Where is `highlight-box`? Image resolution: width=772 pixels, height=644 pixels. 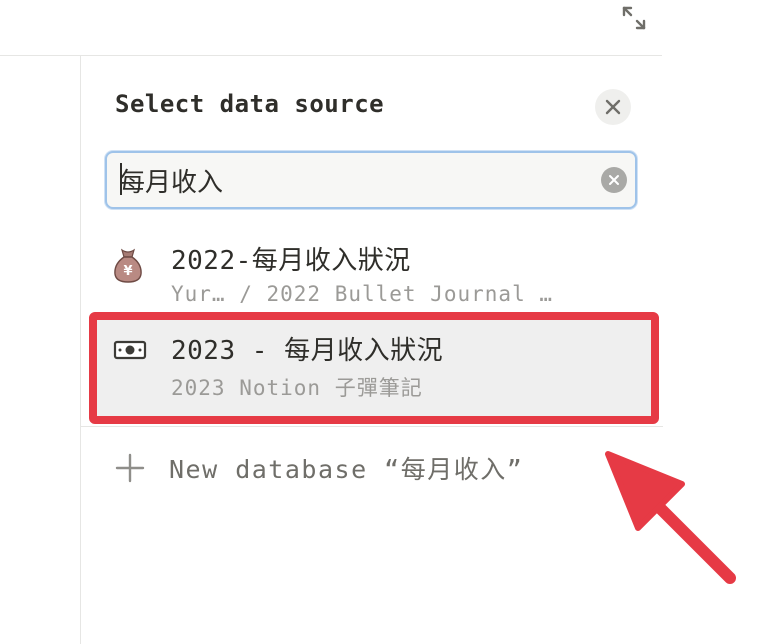 highlight-box is located at coordinates (374, 368).